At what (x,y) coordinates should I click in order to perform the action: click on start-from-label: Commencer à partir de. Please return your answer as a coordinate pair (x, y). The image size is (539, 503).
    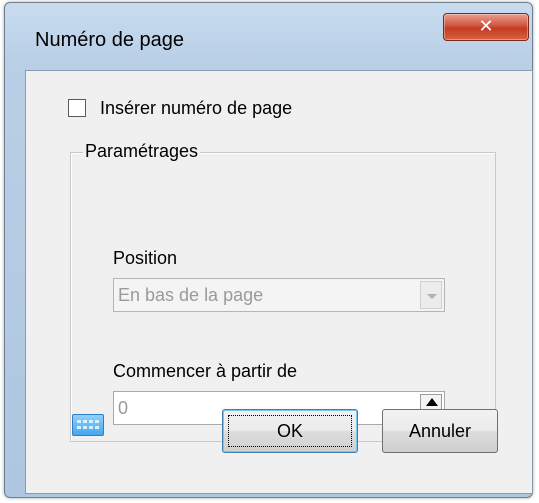
    Looking at the image, I should click on (205, 371).